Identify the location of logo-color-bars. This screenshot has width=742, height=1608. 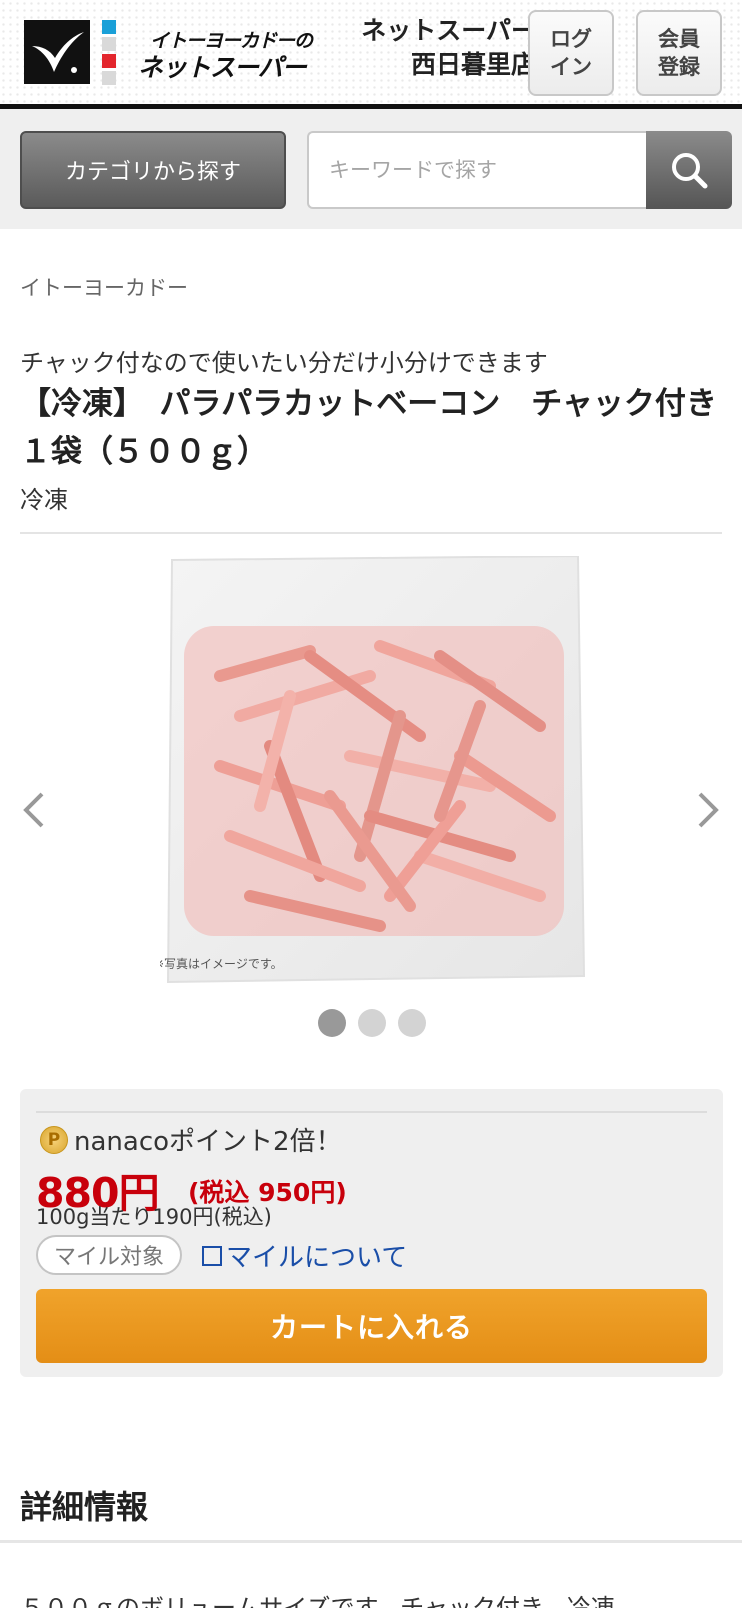
(109, 52).